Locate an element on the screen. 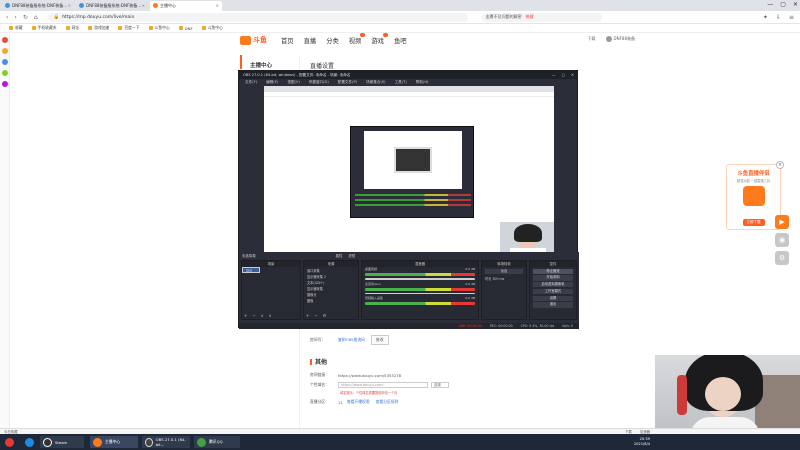 This screenshot has height=450, width=800. douyu-logo: 斗鱼 is located at coordinates (253, 40).